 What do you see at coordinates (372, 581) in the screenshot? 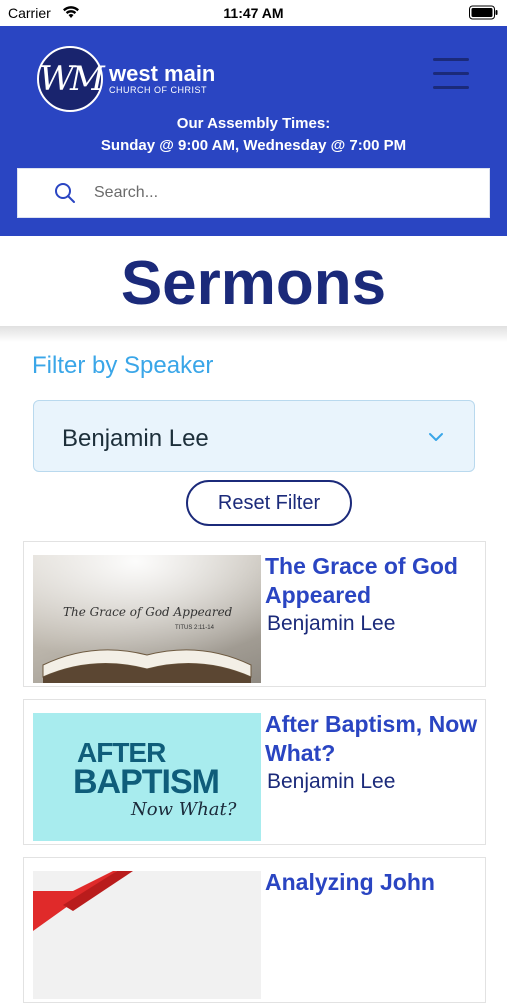
I see `sermon-title: The Grace of God Appeared` at bounding box center [372, 581].